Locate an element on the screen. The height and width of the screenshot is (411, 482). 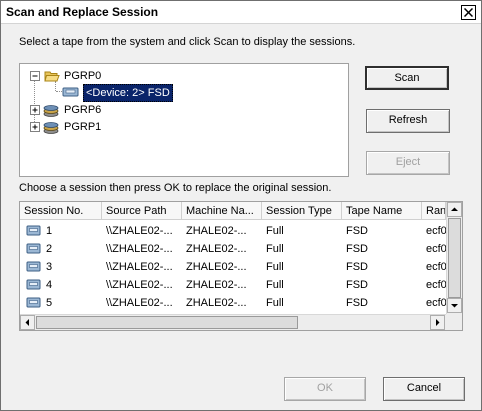
open-folder-icon is located at coordinates (52, 76).